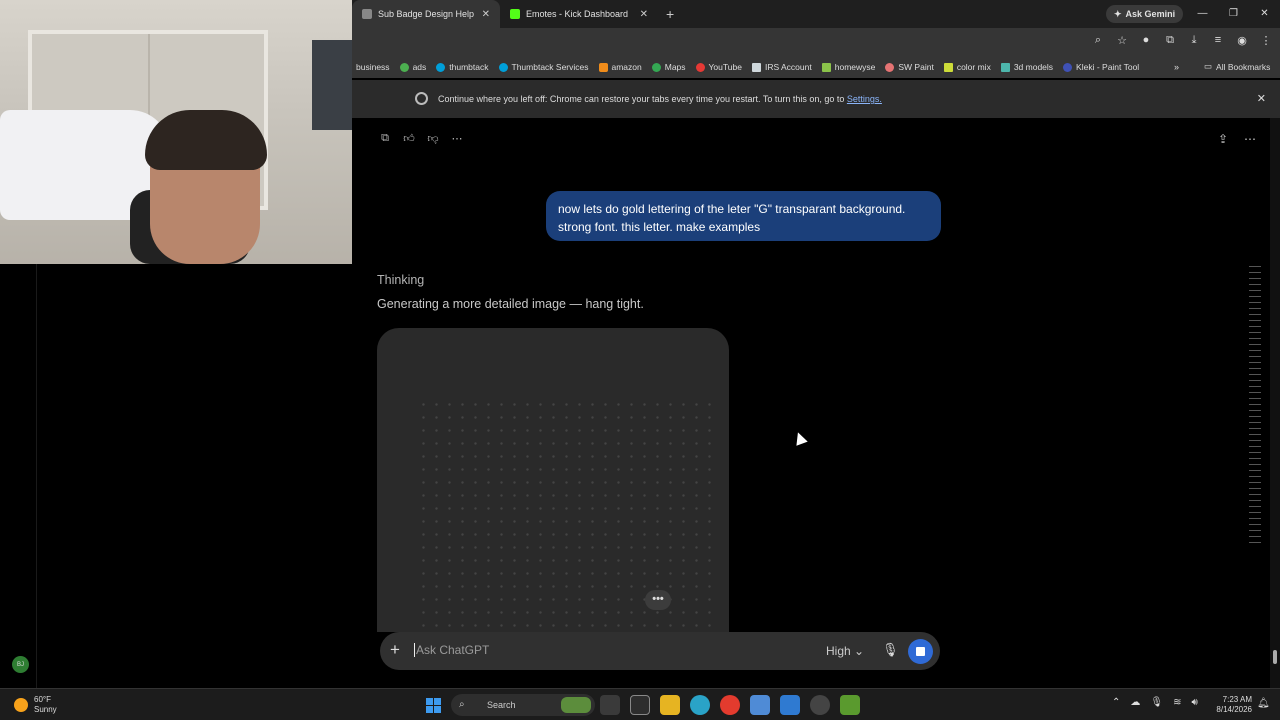  What do you see at coordinates (1118, 13) in the screenshot?
I see `gemini-icon: ✦` at bounding box center [1118, 13].